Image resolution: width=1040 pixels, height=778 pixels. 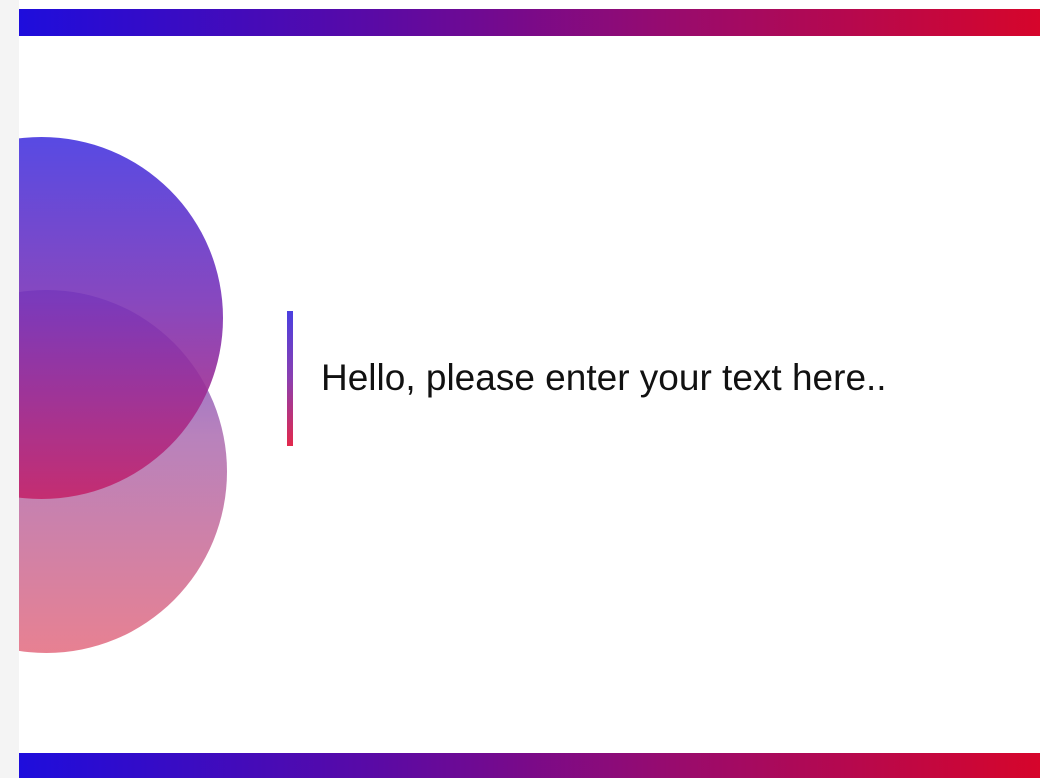 I want to click on top-gradient-bar, so click(x=529, y=22).